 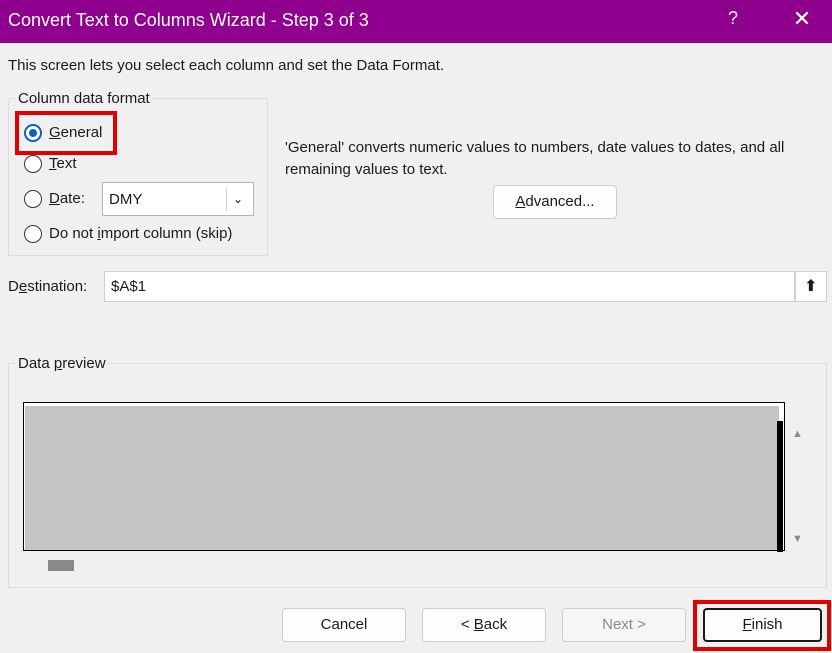 I want to click on chevron-down-icon: ⌄, so click(x=237, y=199).